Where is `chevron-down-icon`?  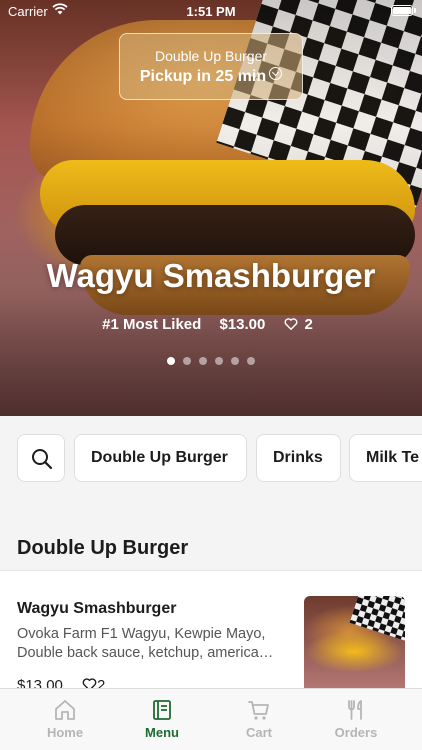
chevron-down-icon is located at coordinates (276, 73).